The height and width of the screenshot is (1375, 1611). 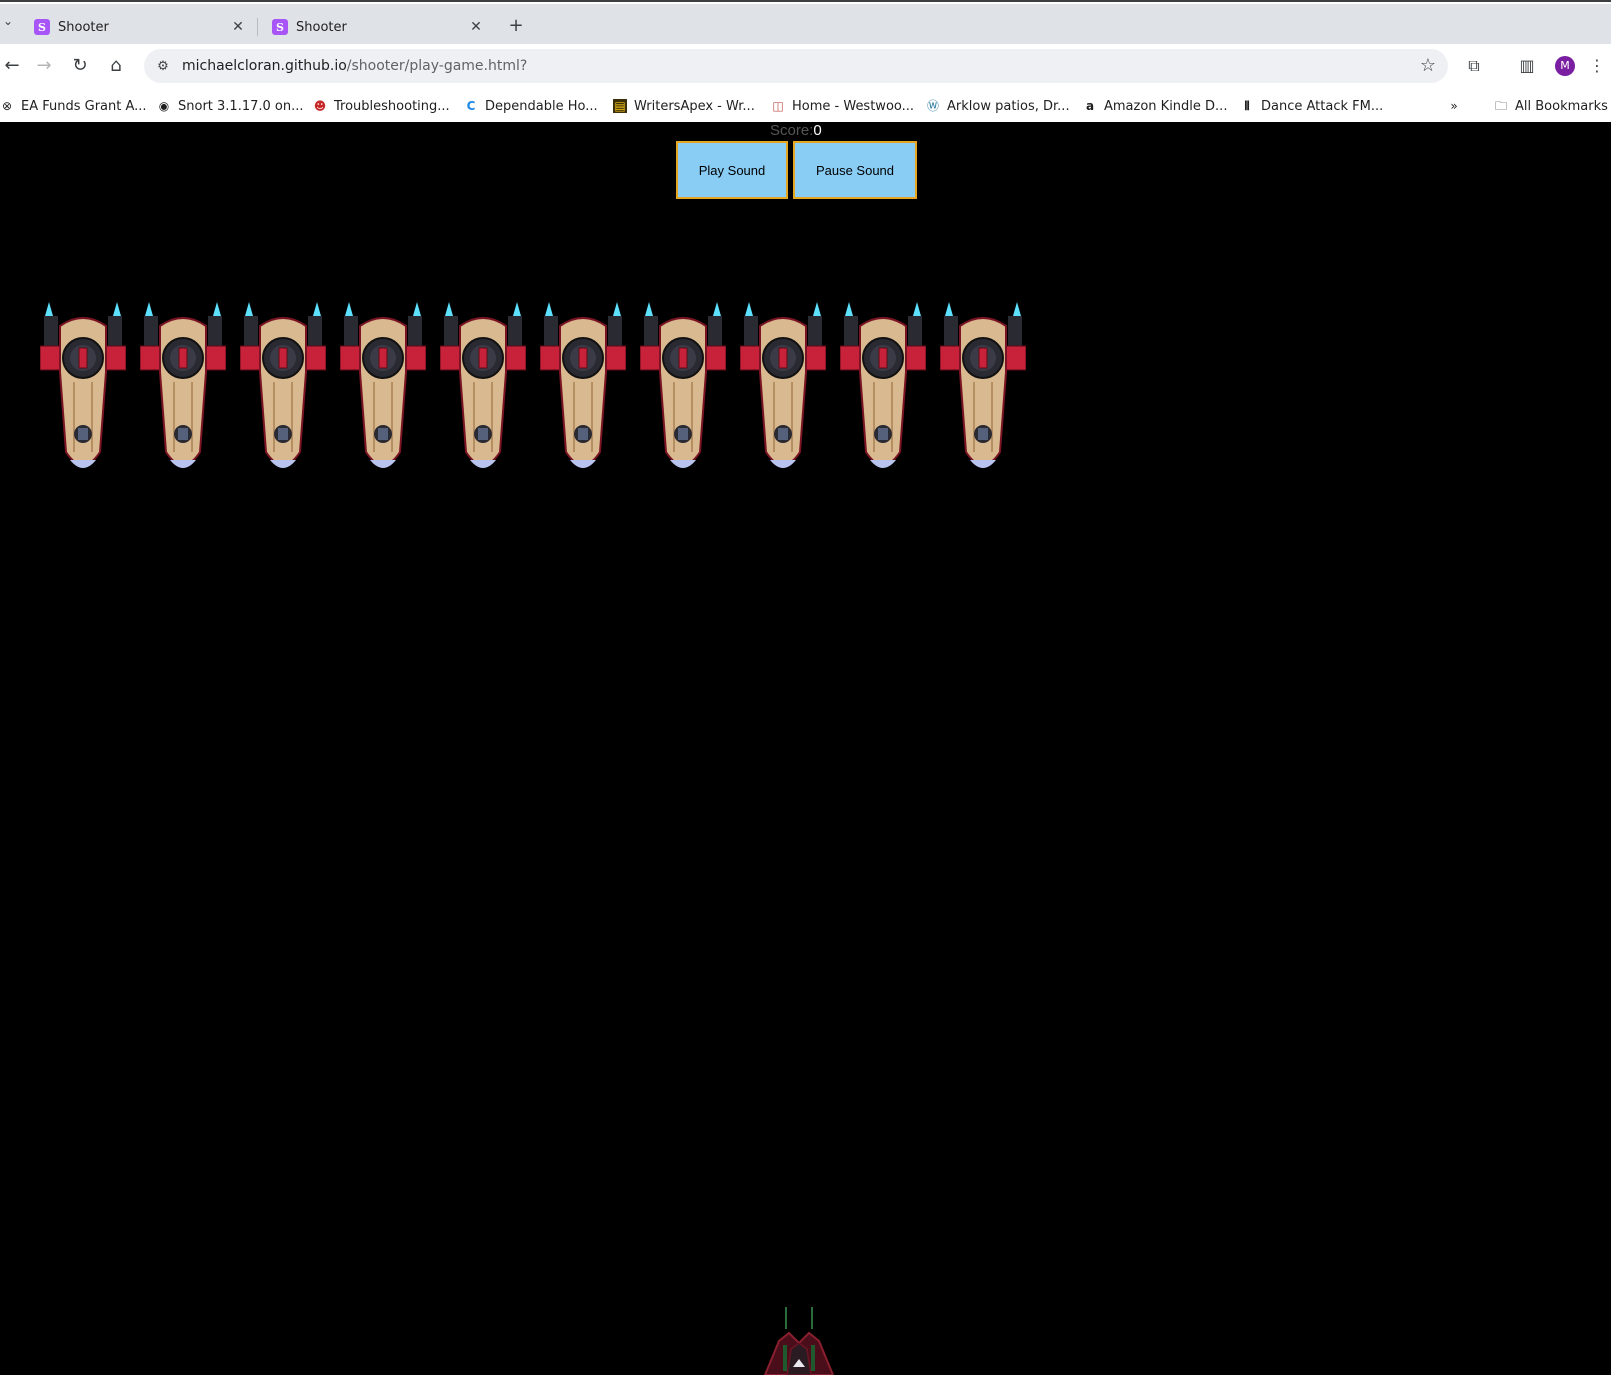 I want to click on box-icon: ◫, so click(x=778, y=106).